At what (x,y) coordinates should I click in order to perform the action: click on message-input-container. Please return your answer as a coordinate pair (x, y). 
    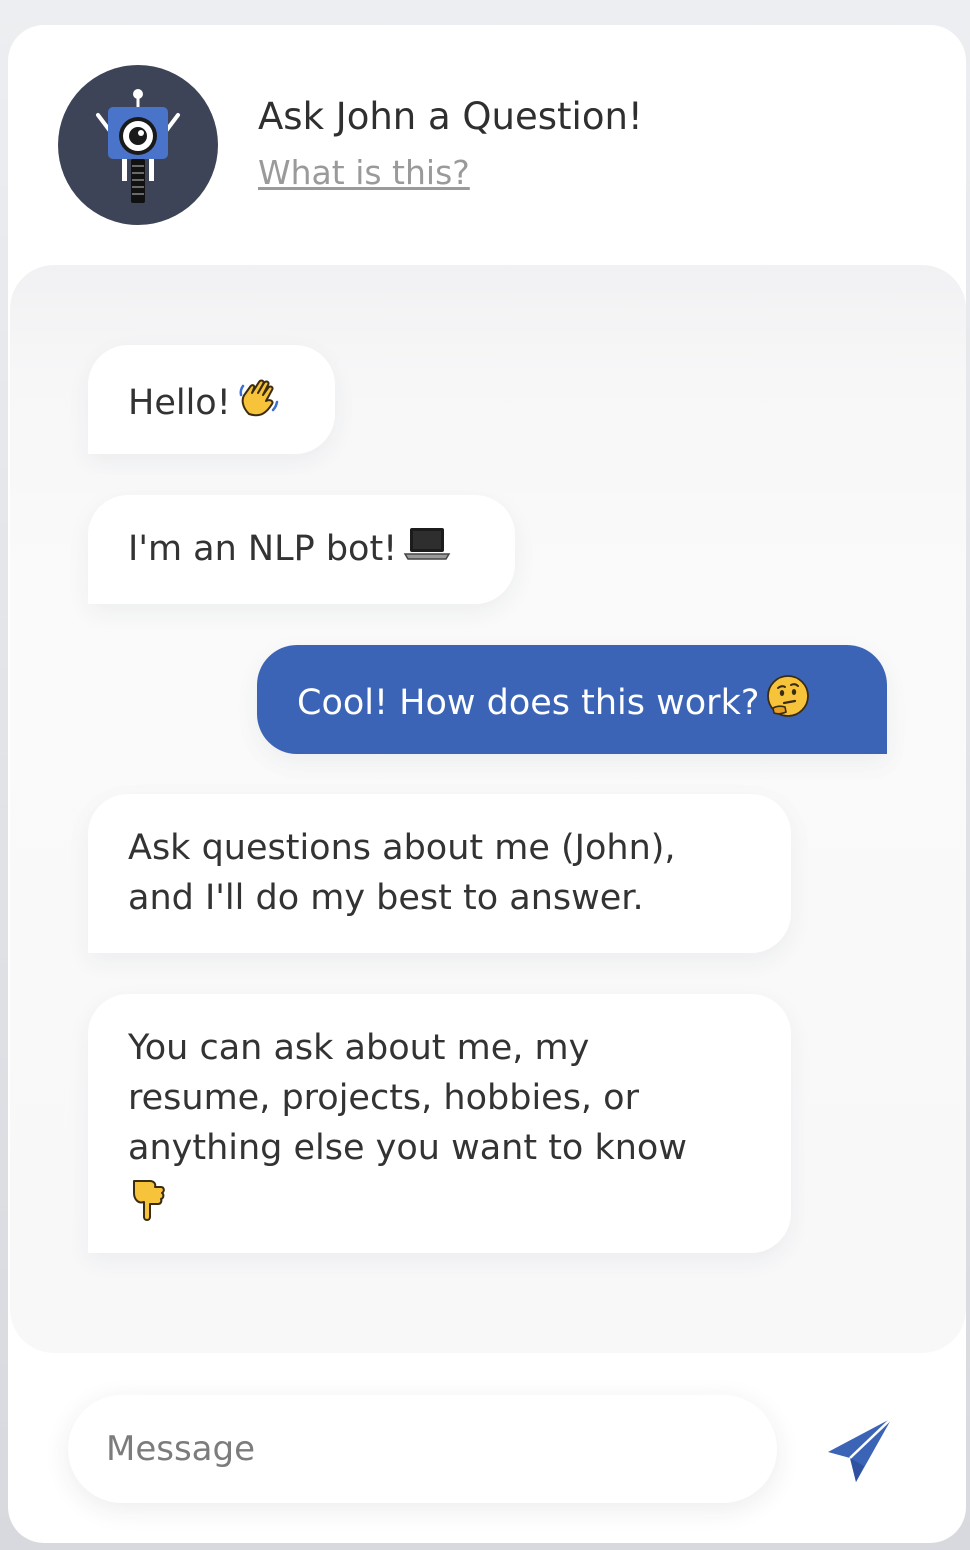
    Looking at the image, I should click on (422, 1449).